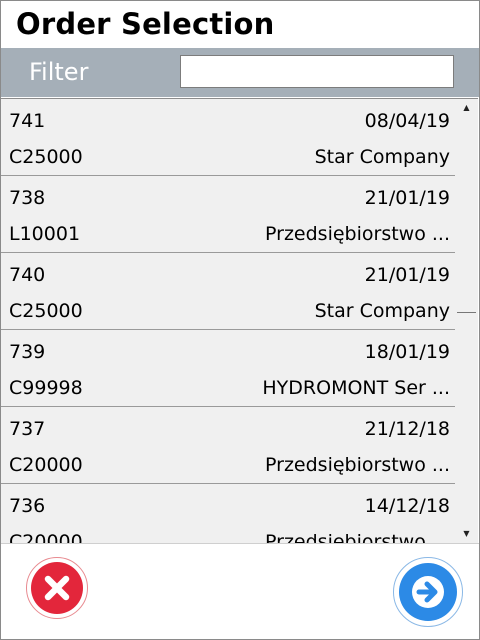  I want to click on page-title: Order Selection, so click(145, 24).